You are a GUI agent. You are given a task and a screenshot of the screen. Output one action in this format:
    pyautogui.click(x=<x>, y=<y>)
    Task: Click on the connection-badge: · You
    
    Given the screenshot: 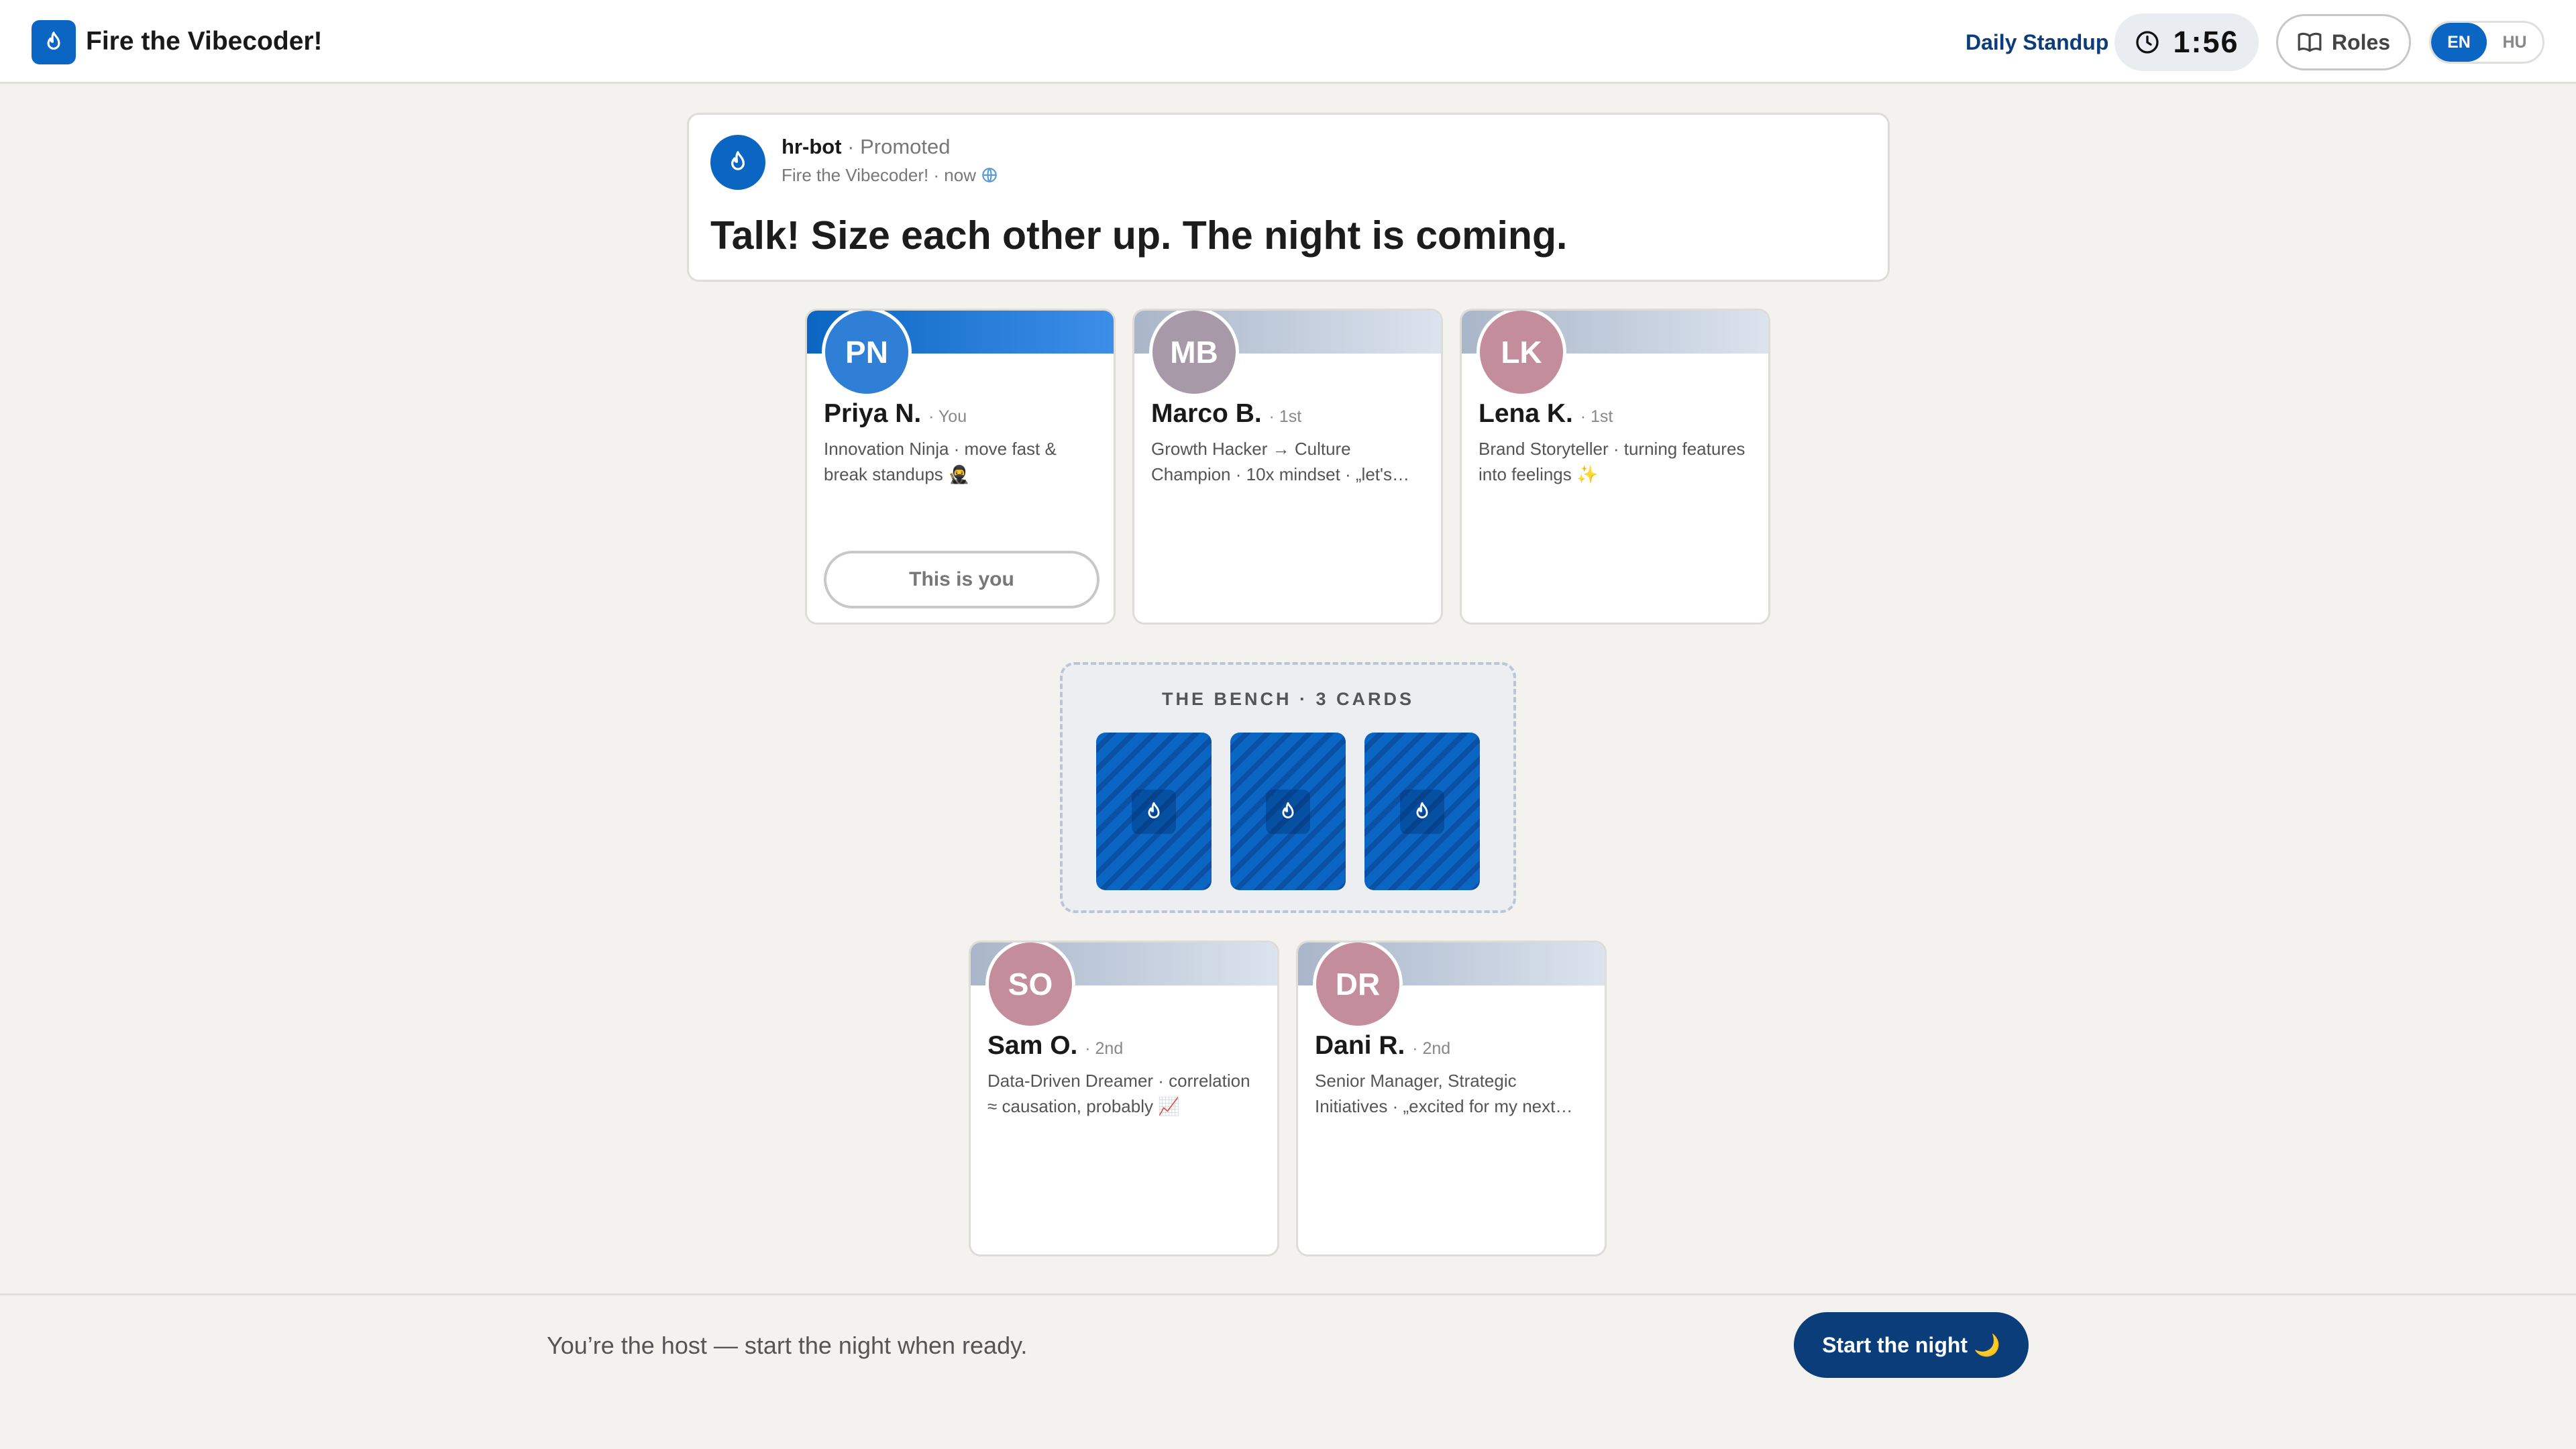 What is the action you would take?
    pyautogui.click(x=947, y=416)
    